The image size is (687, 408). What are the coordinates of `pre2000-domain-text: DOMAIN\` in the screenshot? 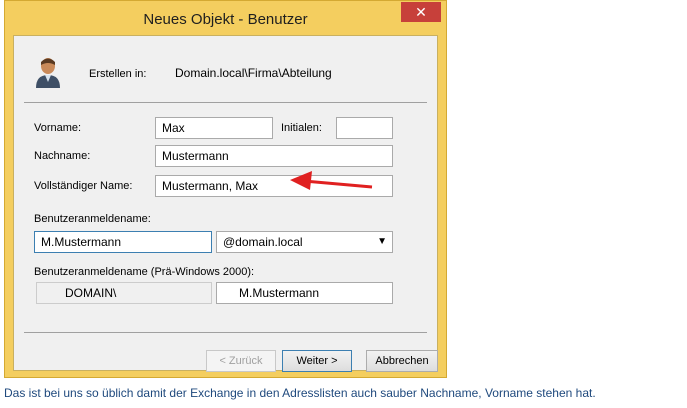 It's located at (91, 293).